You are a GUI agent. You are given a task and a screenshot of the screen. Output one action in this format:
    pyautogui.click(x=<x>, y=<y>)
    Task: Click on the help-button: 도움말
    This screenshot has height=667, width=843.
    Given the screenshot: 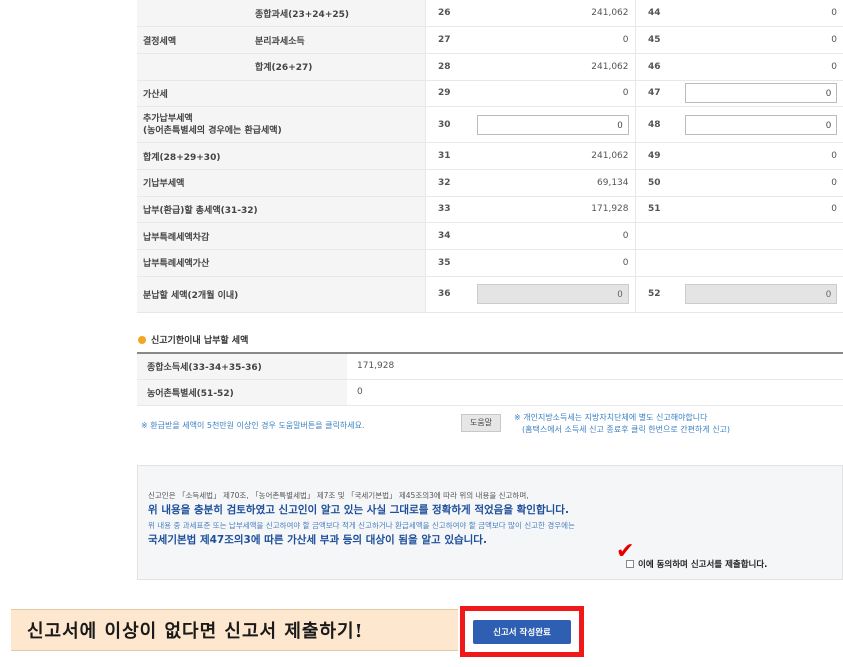 What is the action you would take?
    pyautogui.click(x=481, y=423)
    